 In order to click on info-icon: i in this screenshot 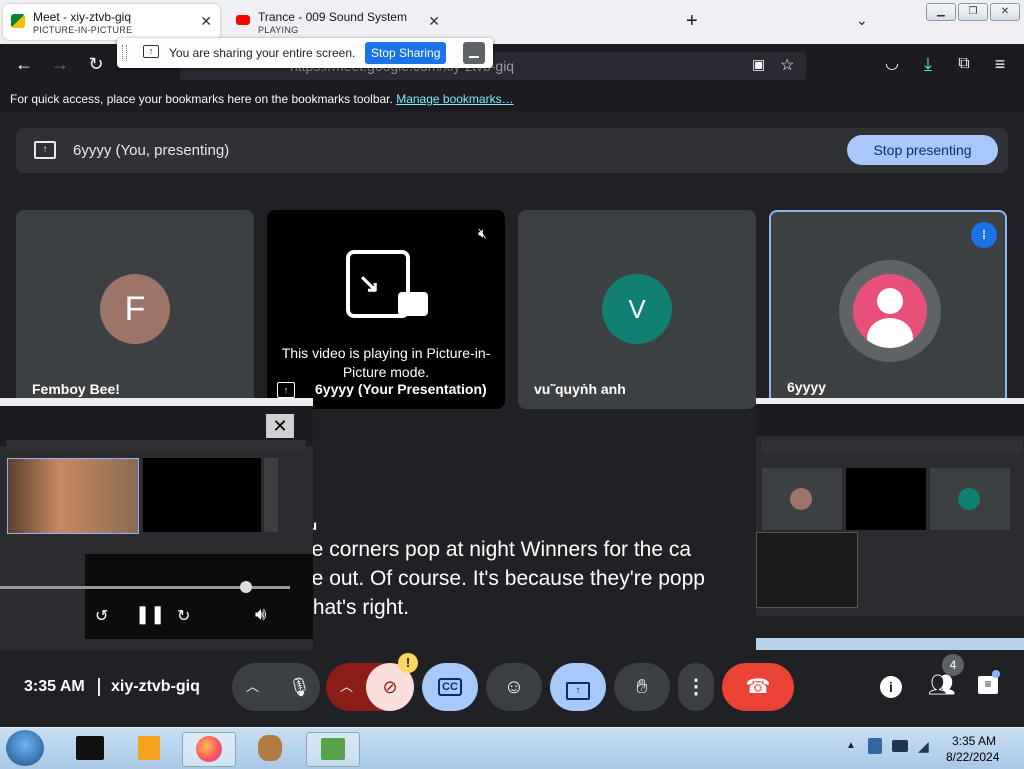, I will do `click(891, 687)`.